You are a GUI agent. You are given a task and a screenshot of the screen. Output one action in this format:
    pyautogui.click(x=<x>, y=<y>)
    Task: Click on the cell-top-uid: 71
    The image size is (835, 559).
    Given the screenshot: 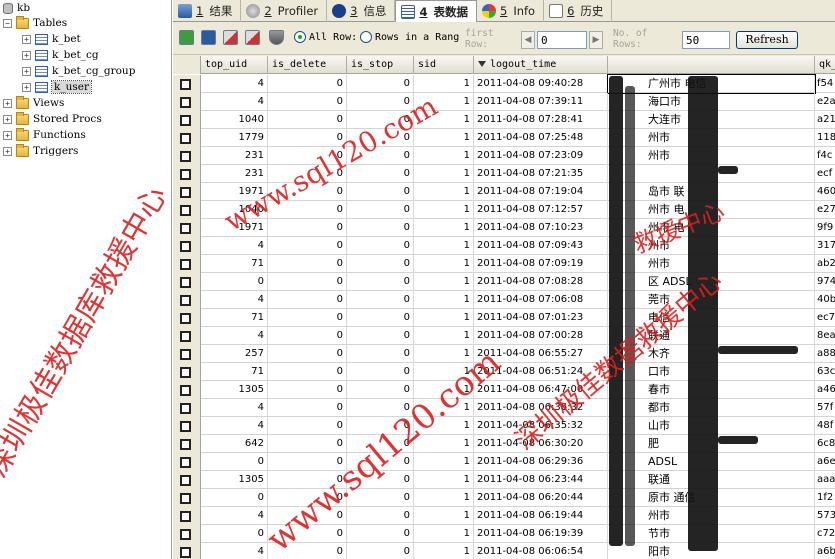 What is the action you would take?
    pyautogui.click(x=234, y=318)
    